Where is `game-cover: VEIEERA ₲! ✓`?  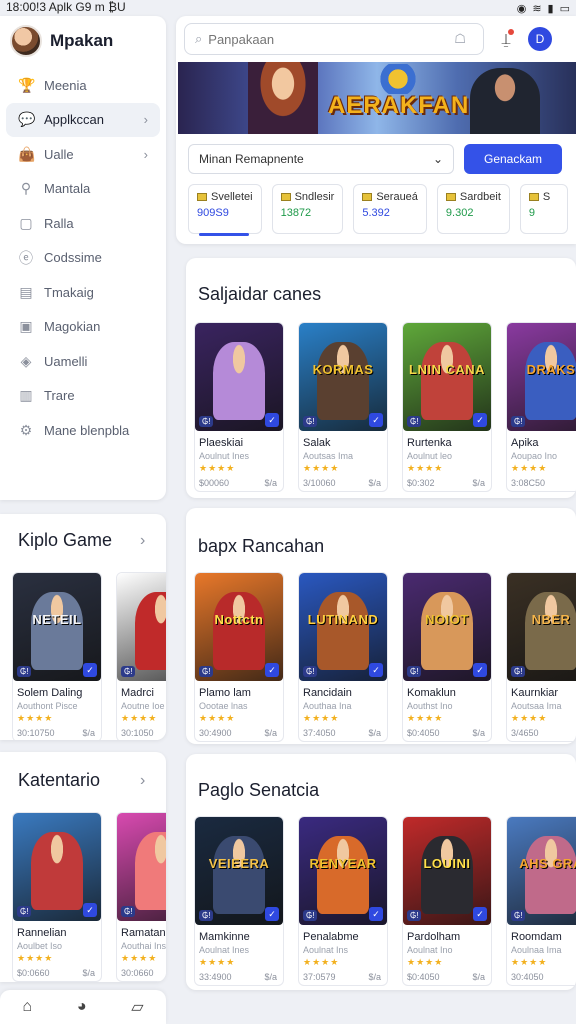 game-cover: VEIEERA ₲! ✓ is located at coordinates (239, 871).